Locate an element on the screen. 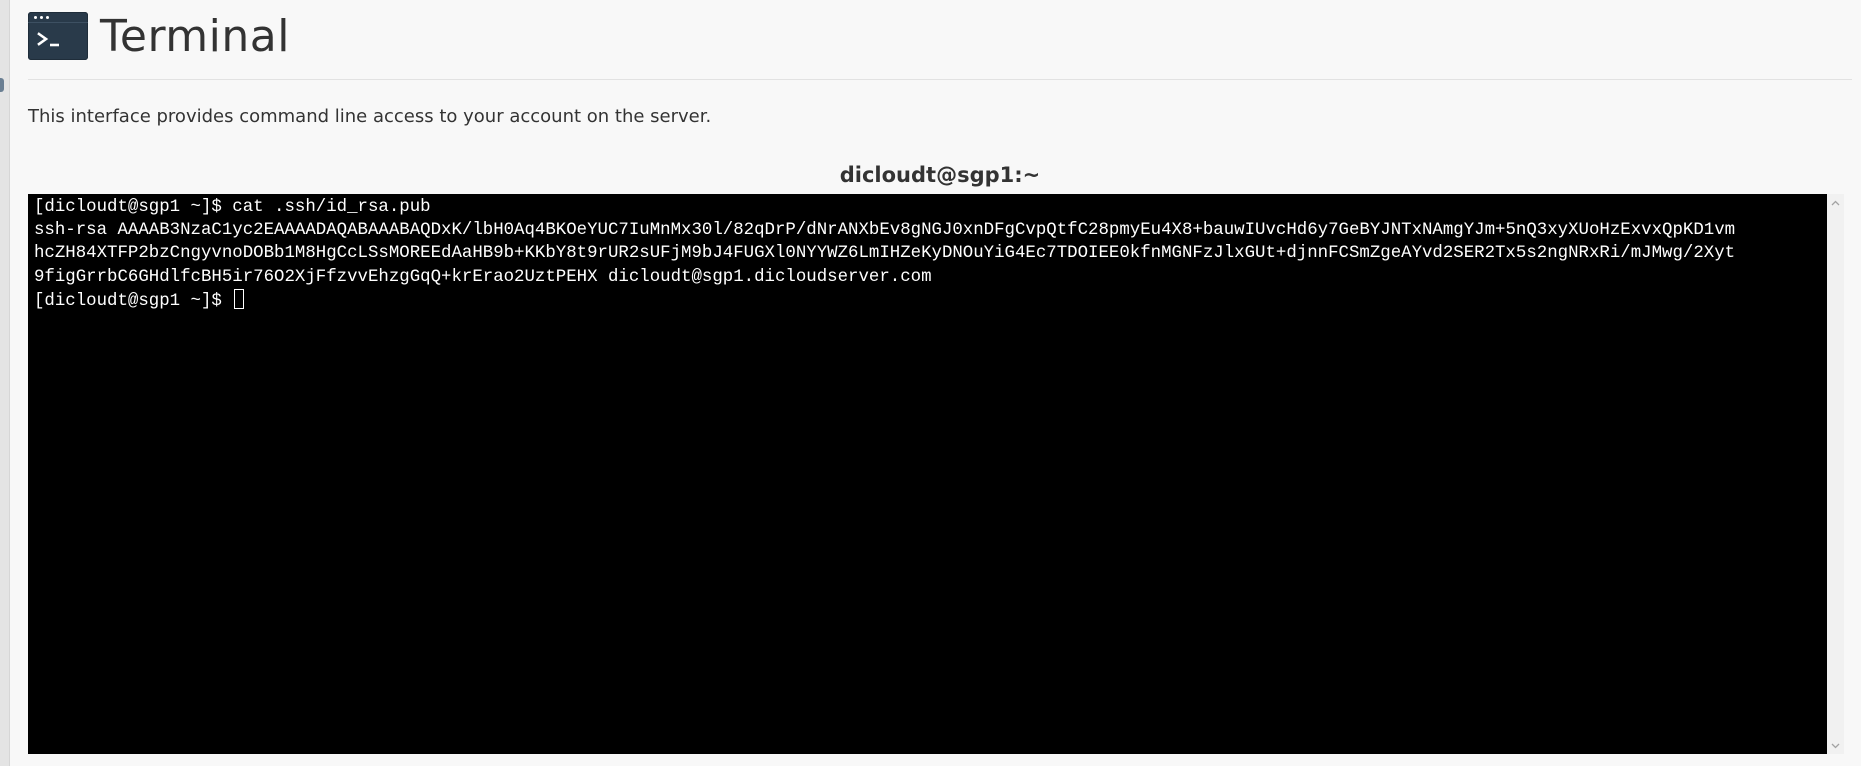  page-title: Terminal is located at coordinates (195, 36).